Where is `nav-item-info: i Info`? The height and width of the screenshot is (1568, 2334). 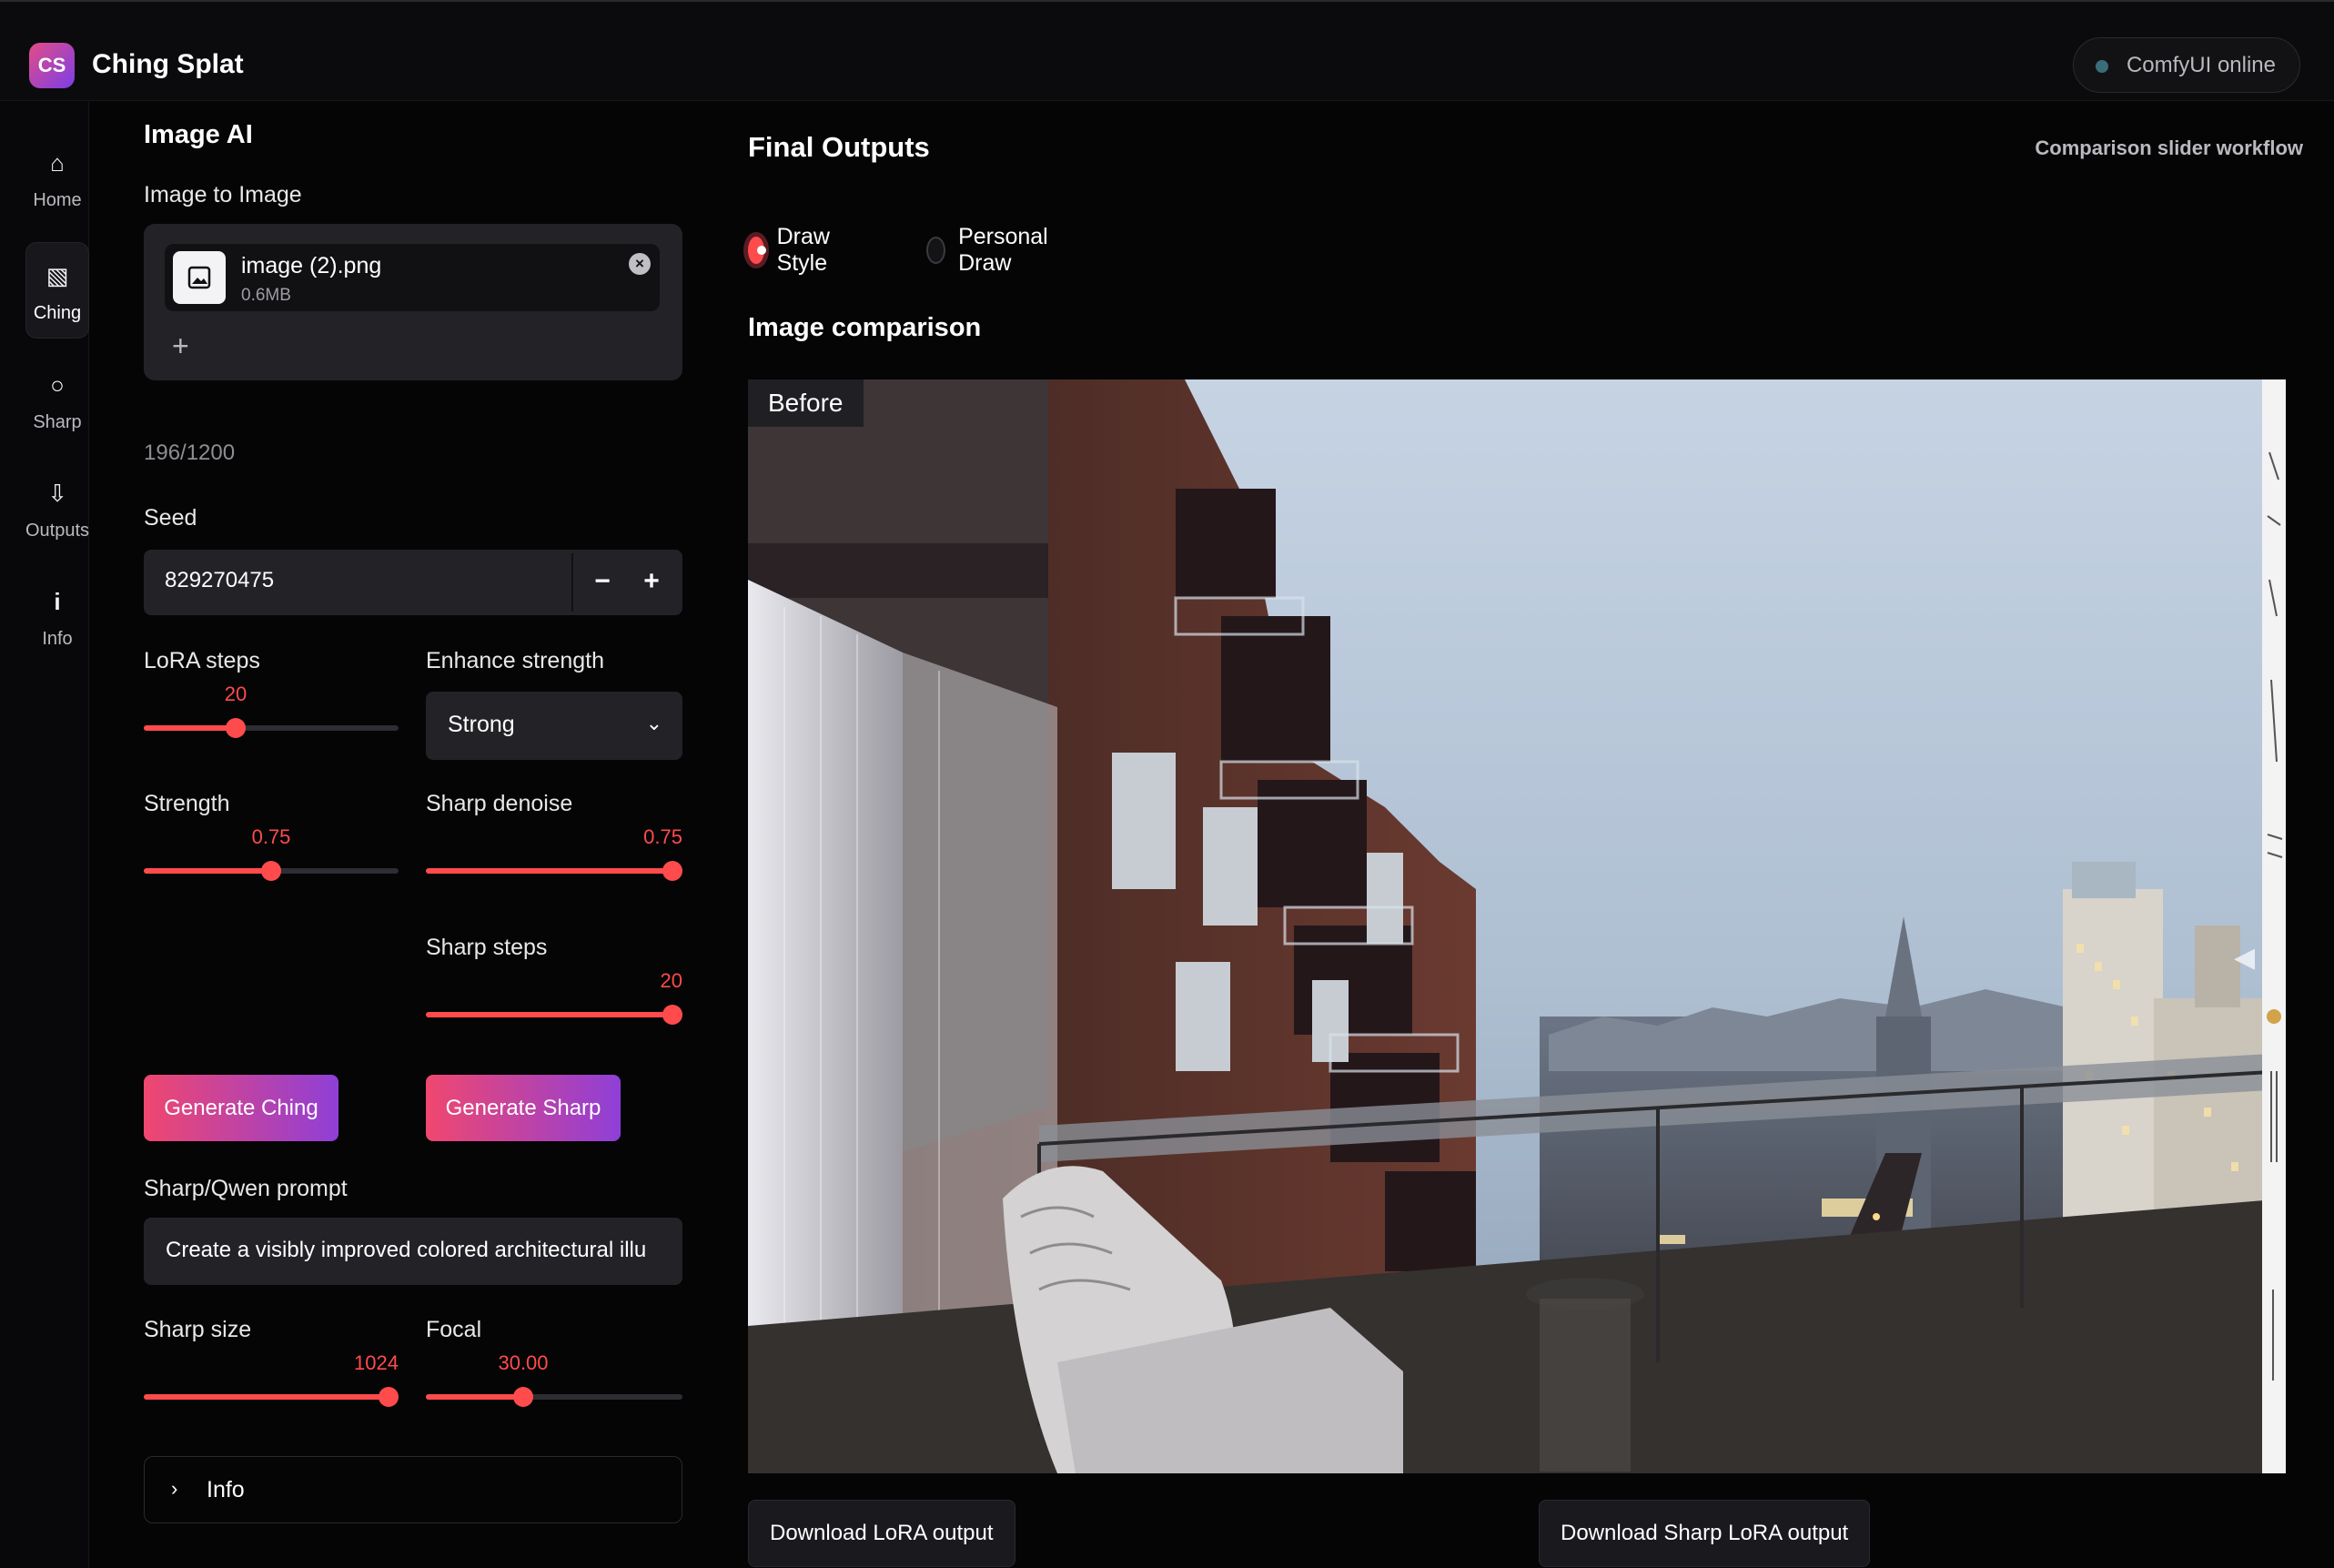 nav-item-info: i Info is located at coordinates (57, 616).